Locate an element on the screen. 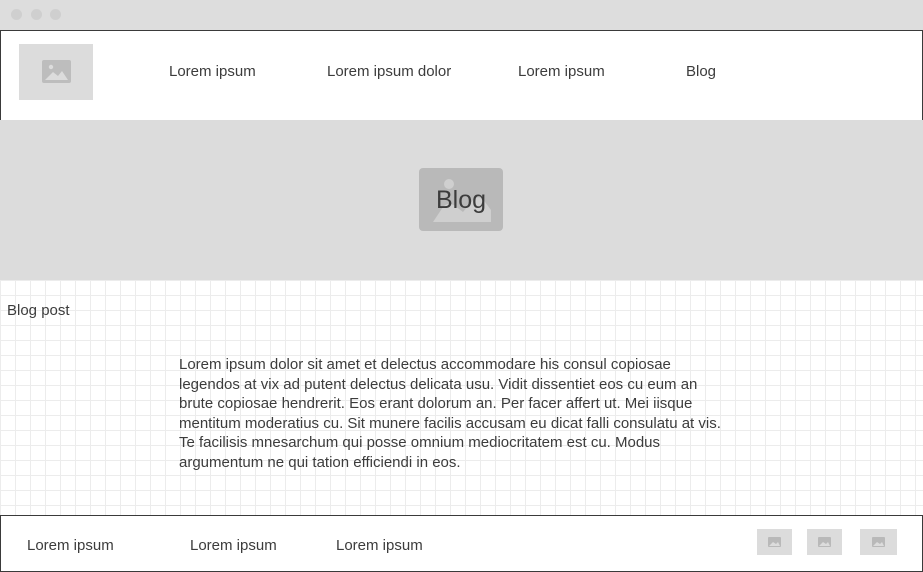  hero-title: Blog is located at coordinates (461, 200).